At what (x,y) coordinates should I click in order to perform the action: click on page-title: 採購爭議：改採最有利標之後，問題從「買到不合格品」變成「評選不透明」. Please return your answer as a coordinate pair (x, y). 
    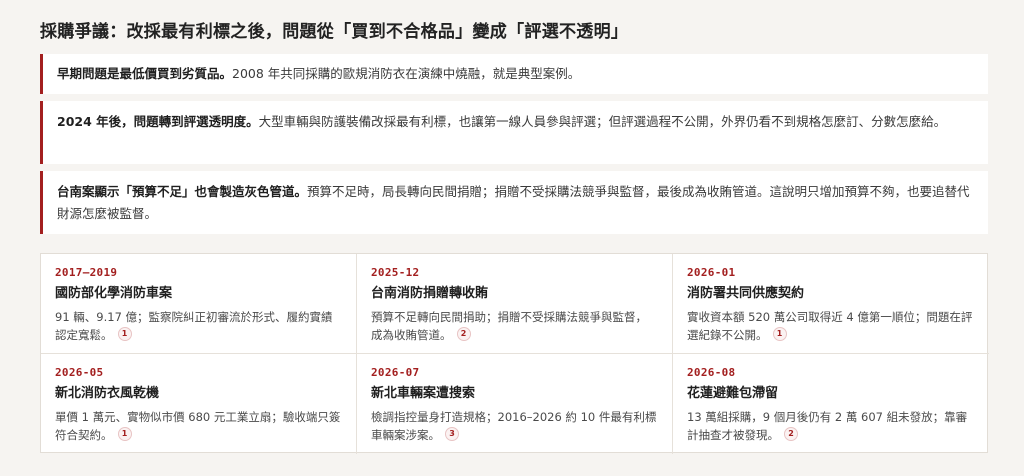
    Looking at the image, I should click on (334, 32).